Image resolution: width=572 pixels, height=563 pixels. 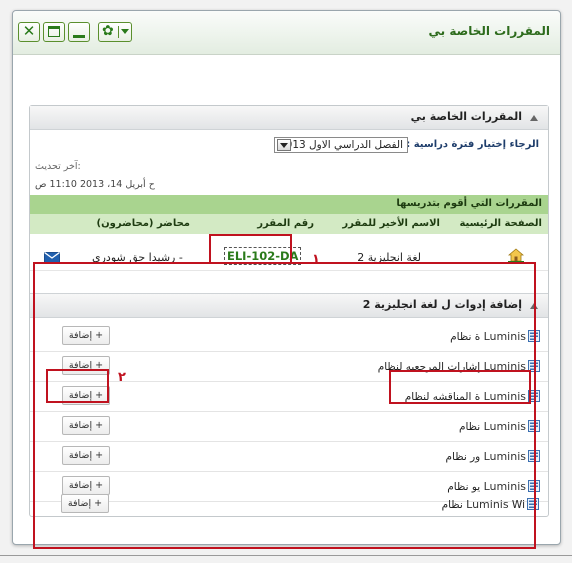 What do you see at coordinates (108, 31) in the screenshot?
I see `gear-icon: ✿` at bounding box center [108, 31].